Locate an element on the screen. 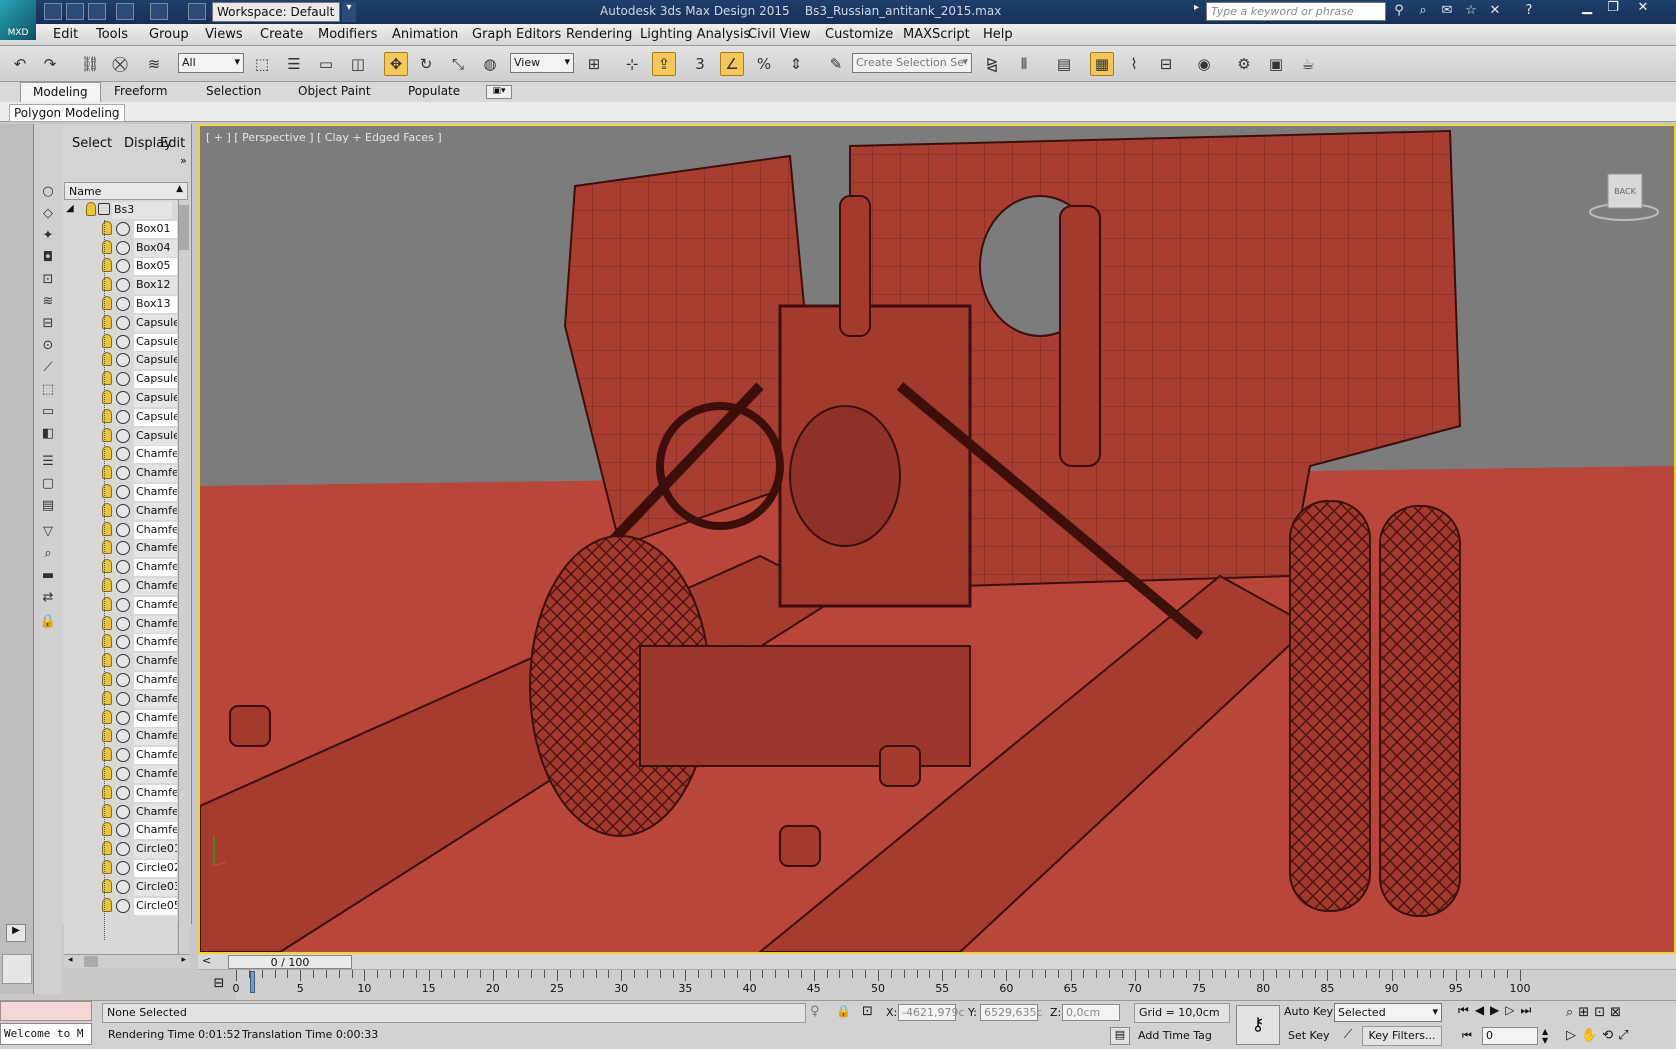  explorer-menu-edit: Edit is located at coordinates (172, 143).